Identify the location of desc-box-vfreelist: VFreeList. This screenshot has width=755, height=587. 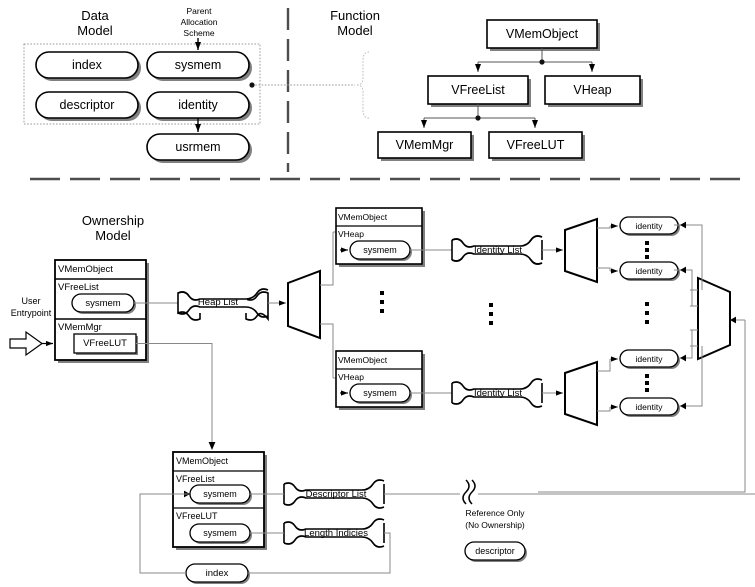
(221, 479).